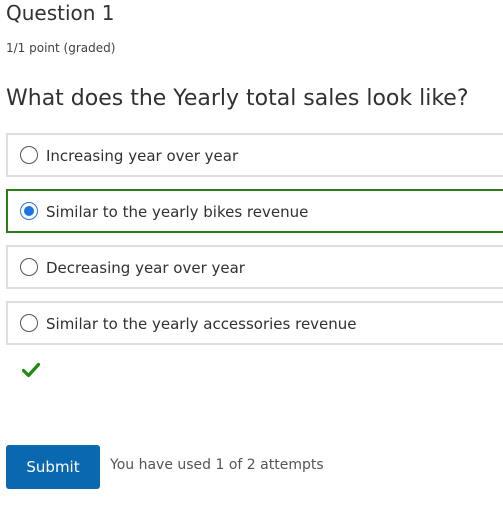 The width and height of the screenshot is (503, 509). Describe the element at coordinates (254, 155) in the screenshot. I see `choice-increasing: Increasing year over year` at that location.